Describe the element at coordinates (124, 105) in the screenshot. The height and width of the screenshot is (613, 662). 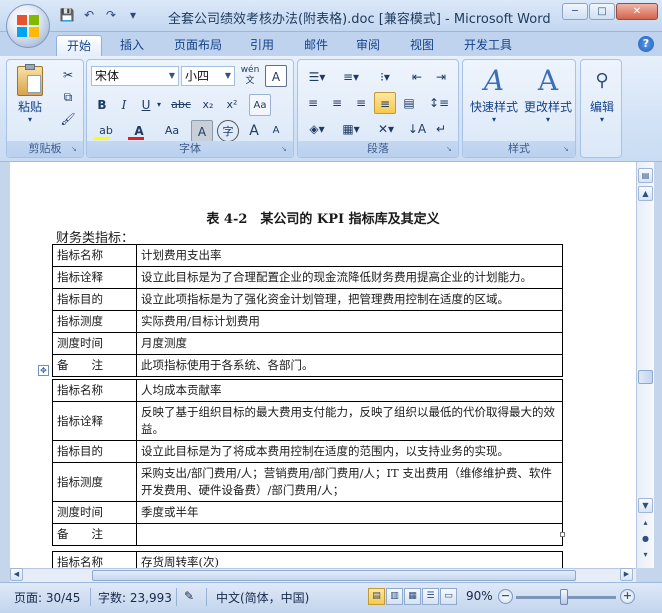
I see `italic-button: I` at that location.